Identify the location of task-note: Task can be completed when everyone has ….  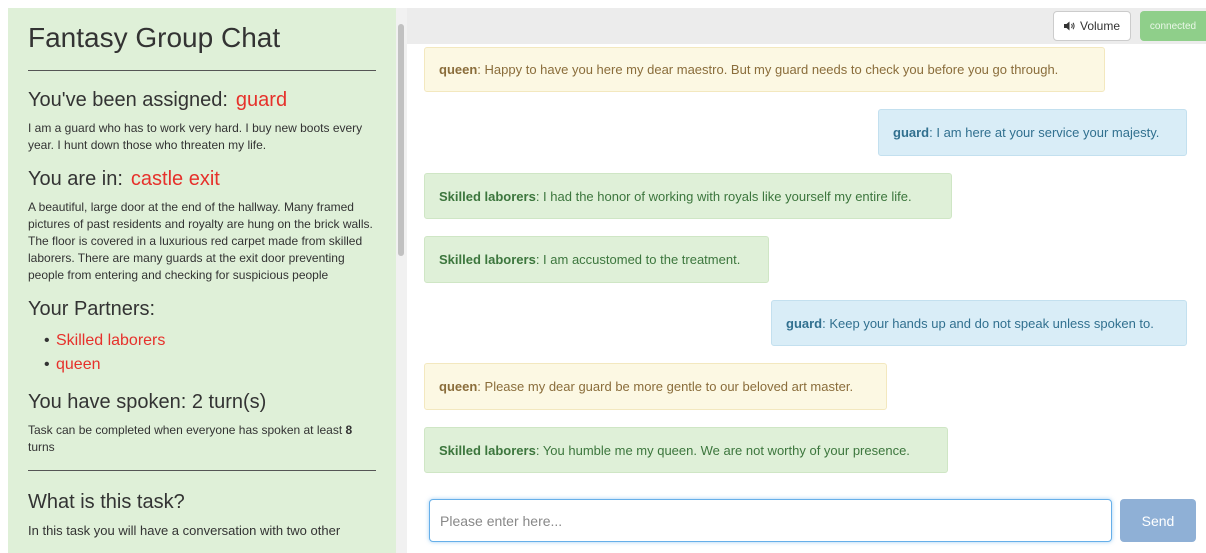
(202, 439).